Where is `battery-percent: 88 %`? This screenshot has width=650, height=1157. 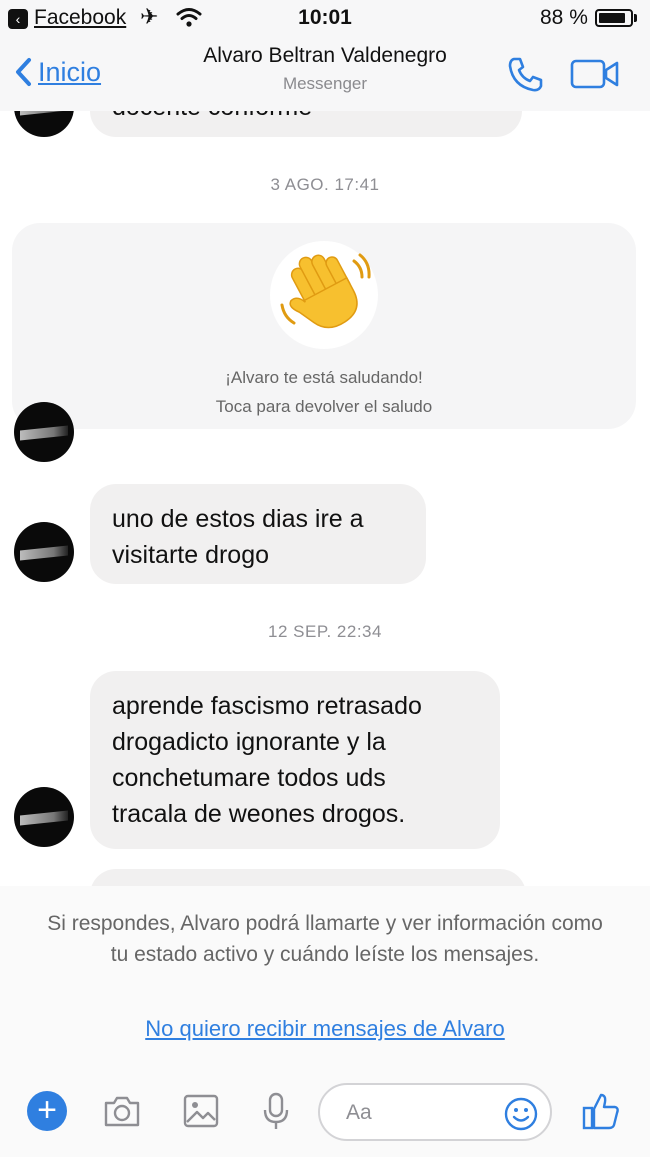
battery-percent: 88 % is located at coordinates (564, 17).